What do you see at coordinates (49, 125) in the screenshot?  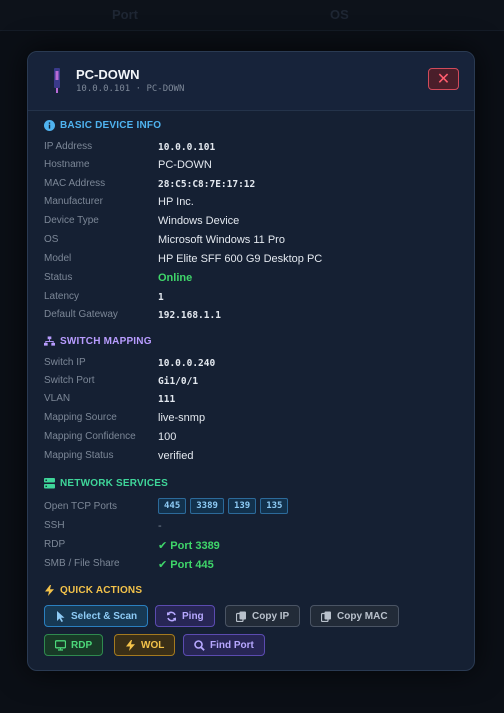 I see `info-icon` at bounding box center [49, 125].